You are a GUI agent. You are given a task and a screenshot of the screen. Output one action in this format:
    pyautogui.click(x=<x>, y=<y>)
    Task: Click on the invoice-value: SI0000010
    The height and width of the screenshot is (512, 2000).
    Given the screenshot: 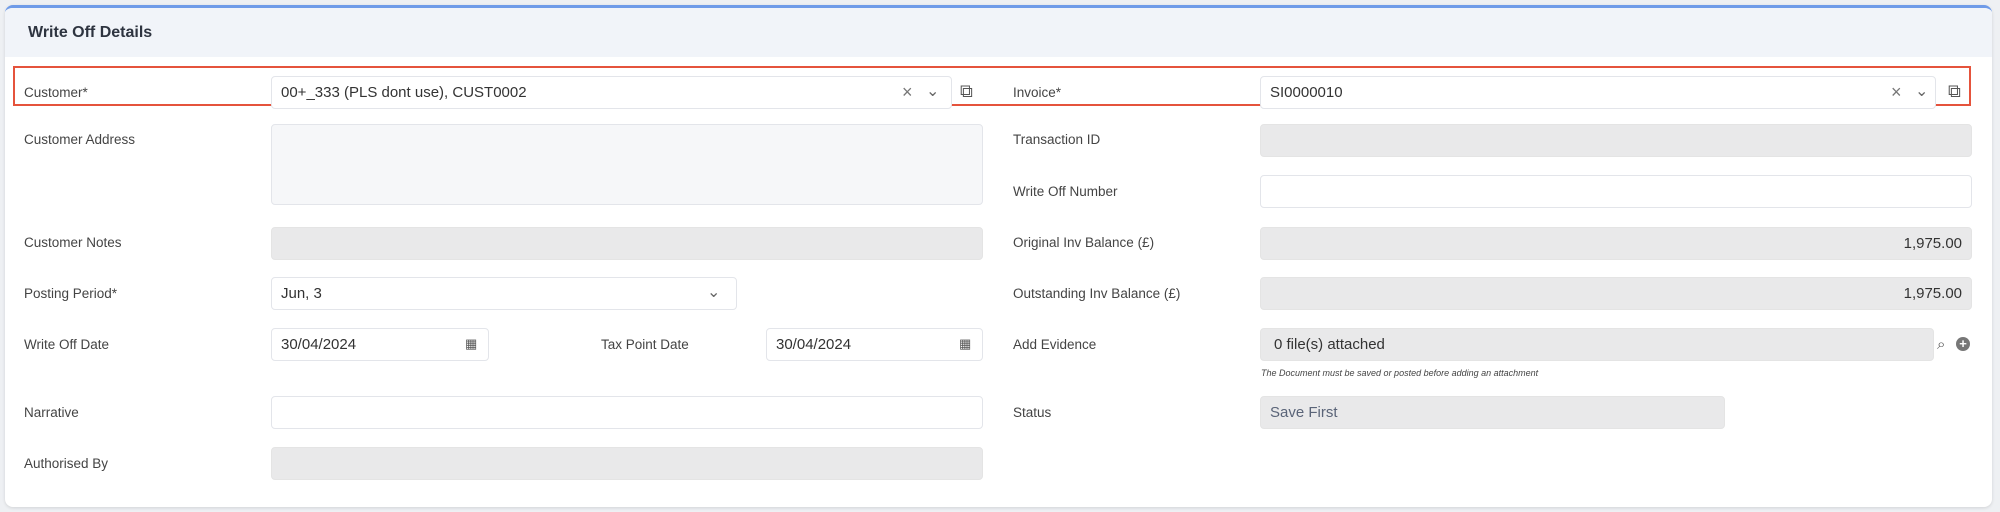 What is the action you would take?
    pyautogui.click(x=1306, y=92)
    